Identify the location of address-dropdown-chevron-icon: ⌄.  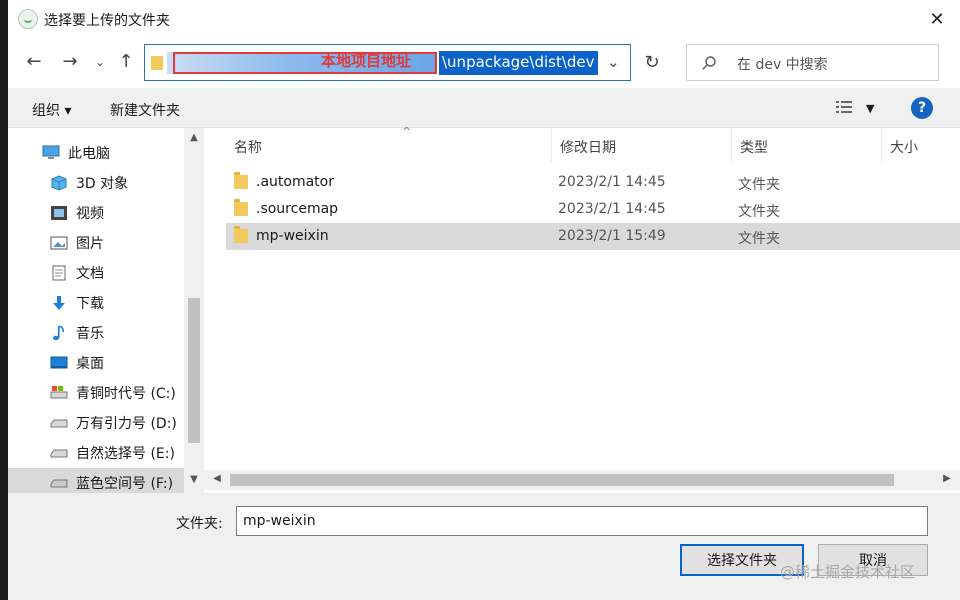
(613, 62).